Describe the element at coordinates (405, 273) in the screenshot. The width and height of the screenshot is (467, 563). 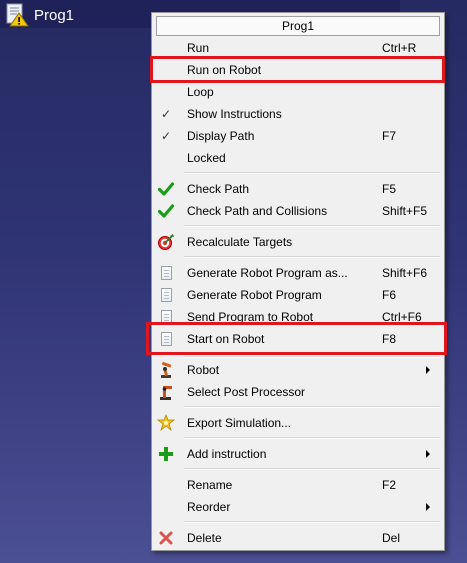
I see `menu-item-shortcut: Shift+F6` at that location.